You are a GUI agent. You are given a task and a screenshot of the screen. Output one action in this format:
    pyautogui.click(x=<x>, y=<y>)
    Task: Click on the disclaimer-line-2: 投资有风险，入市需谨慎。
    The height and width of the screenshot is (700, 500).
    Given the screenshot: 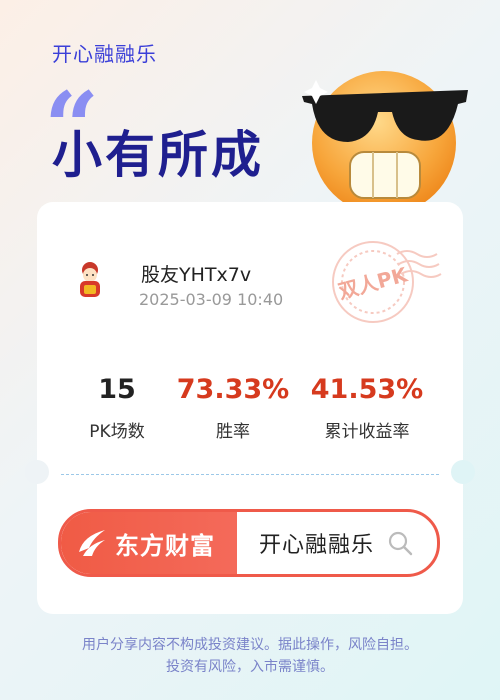 What is the action you would take?
    pyautogui.click(x=250, y=667)
    